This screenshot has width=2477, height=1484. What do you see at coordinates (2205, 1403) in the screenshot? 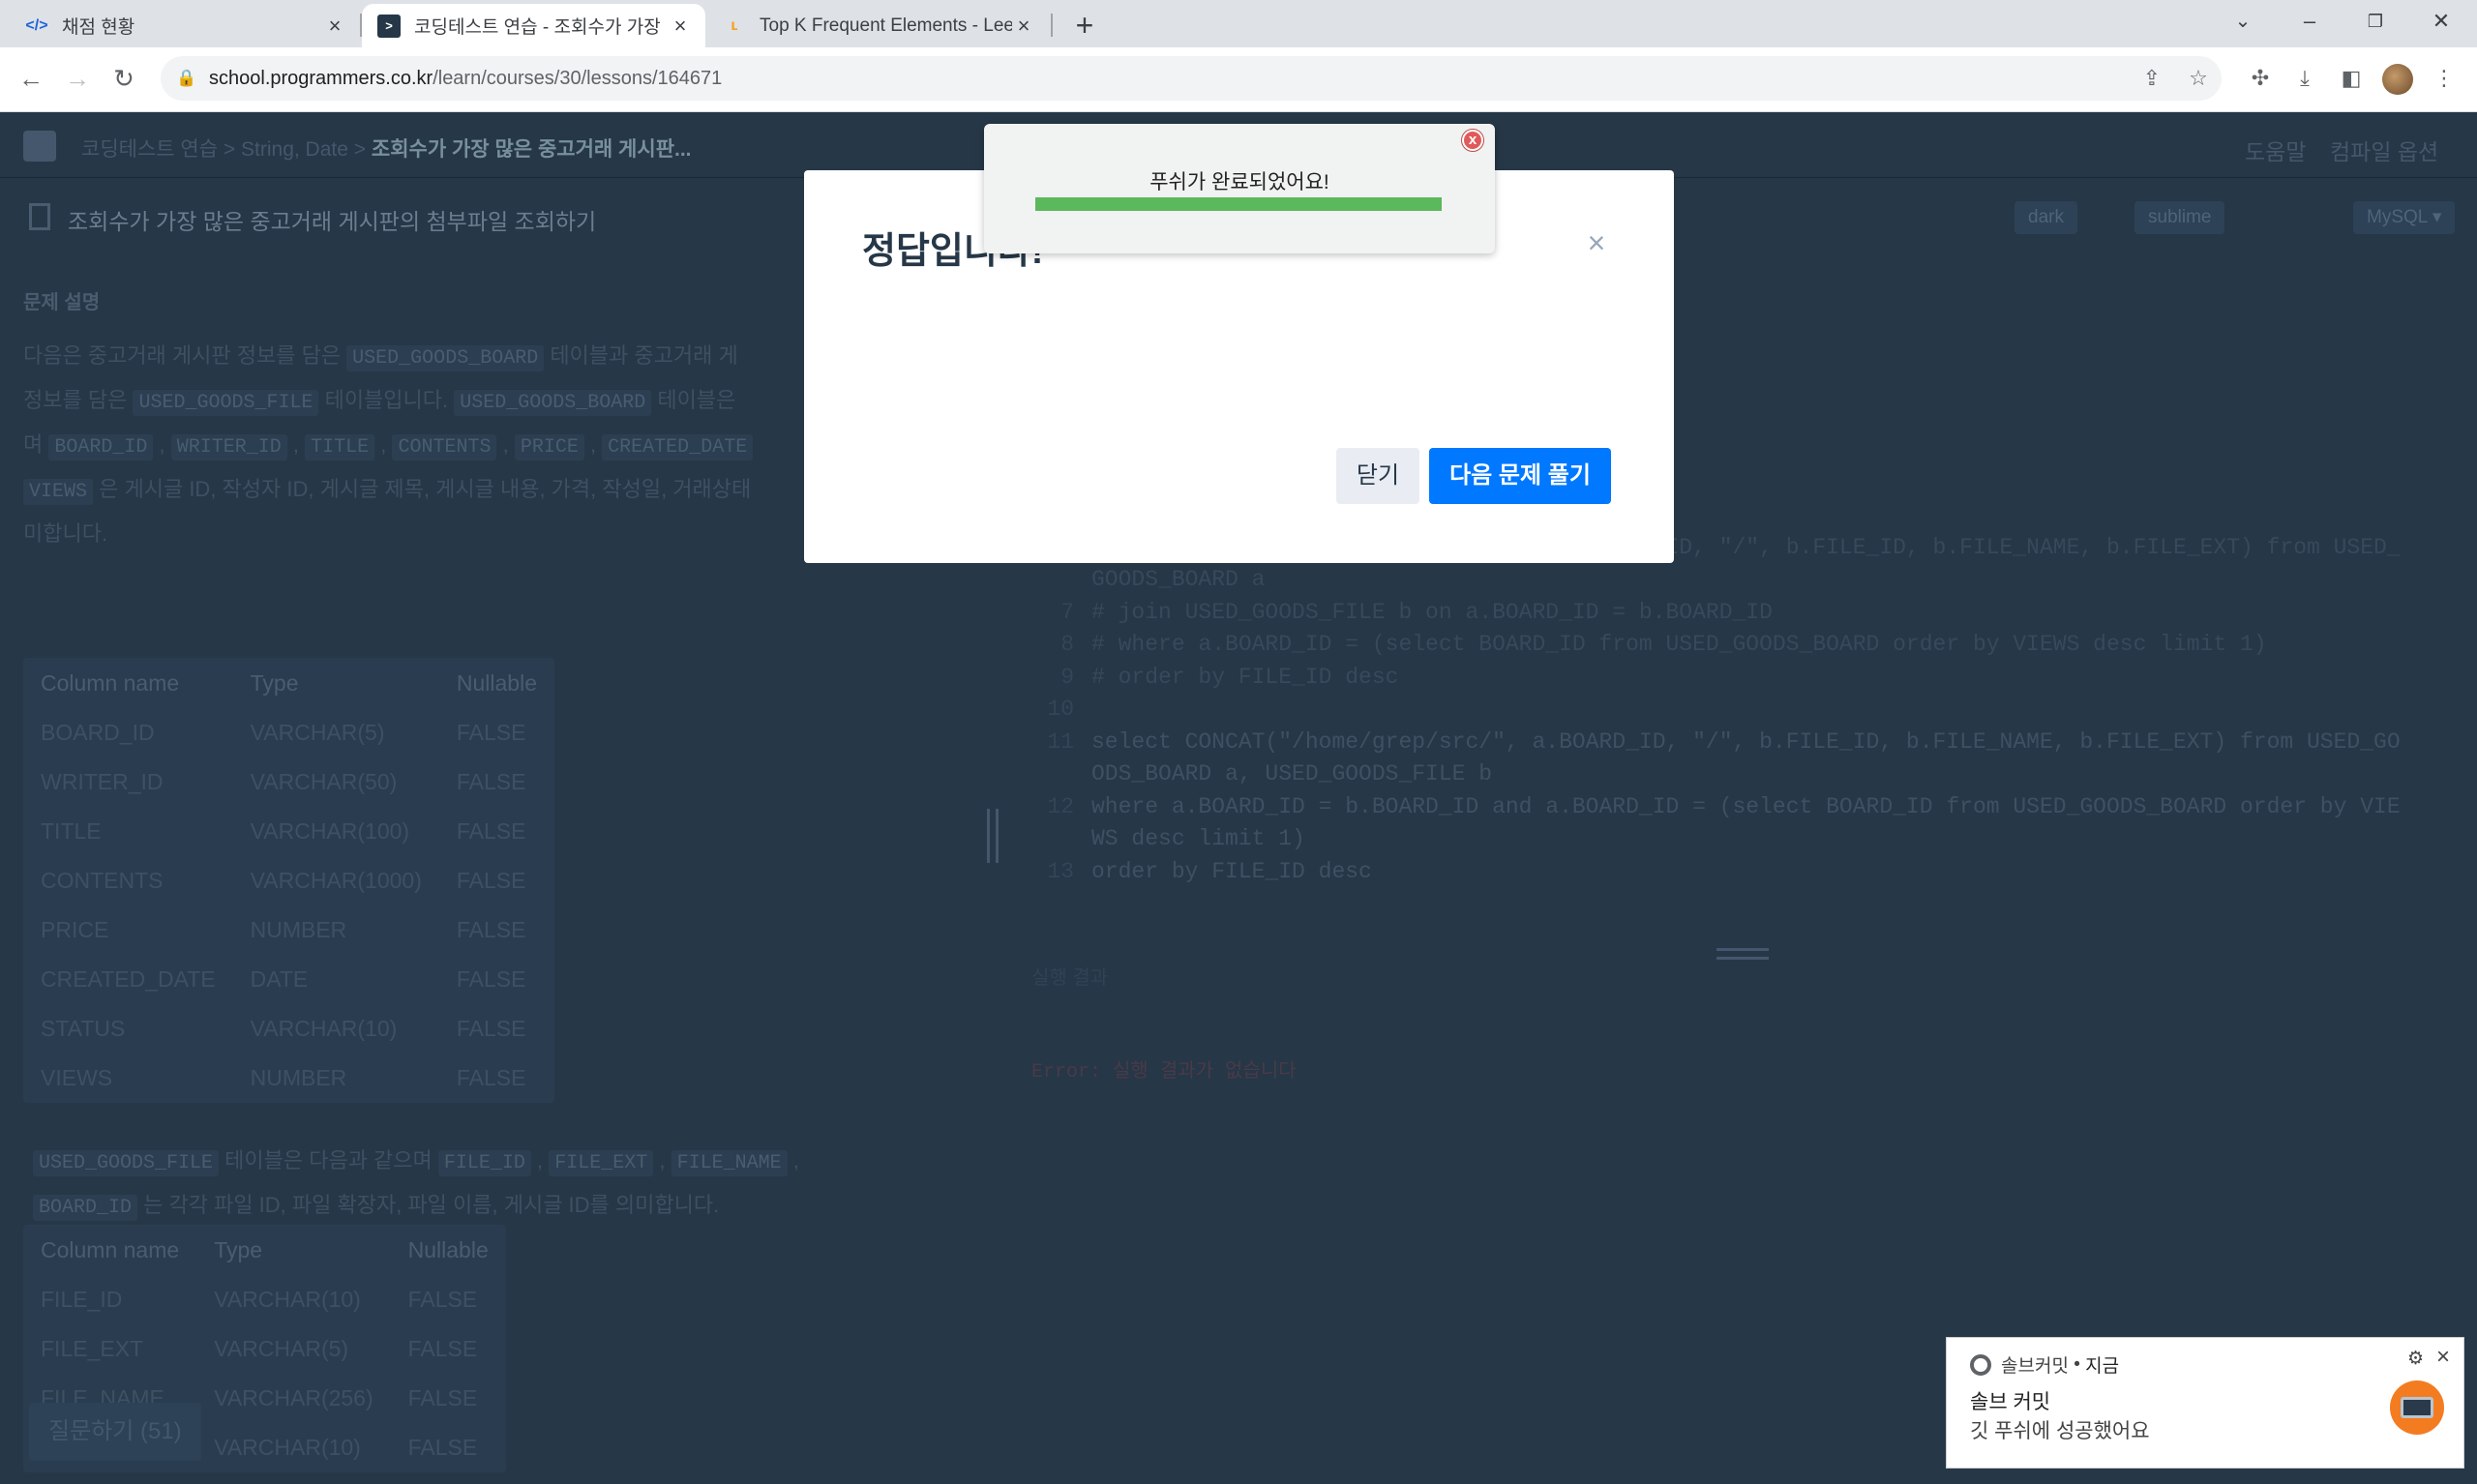
I see `system-notification: 솔브커밋 • 지금 ⚙ × 솔브 커밋 깃 푸쉬에 성공했어요` at bounding box center [2205, 1403].